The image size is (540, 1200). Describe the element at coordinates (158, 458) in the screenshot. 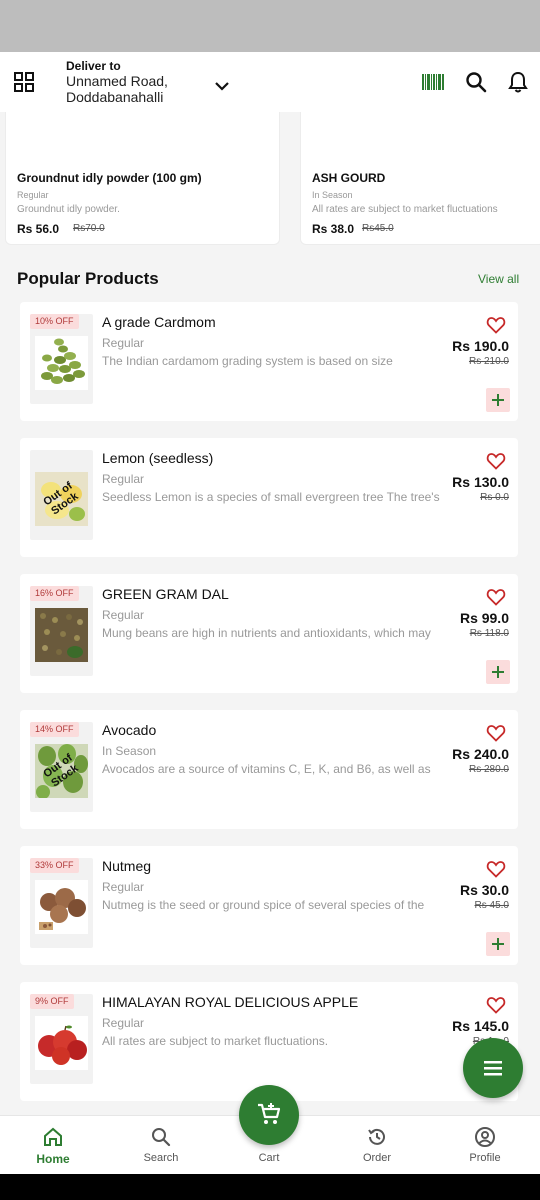

I see `product-name: Lemon (seedless)` at that location.